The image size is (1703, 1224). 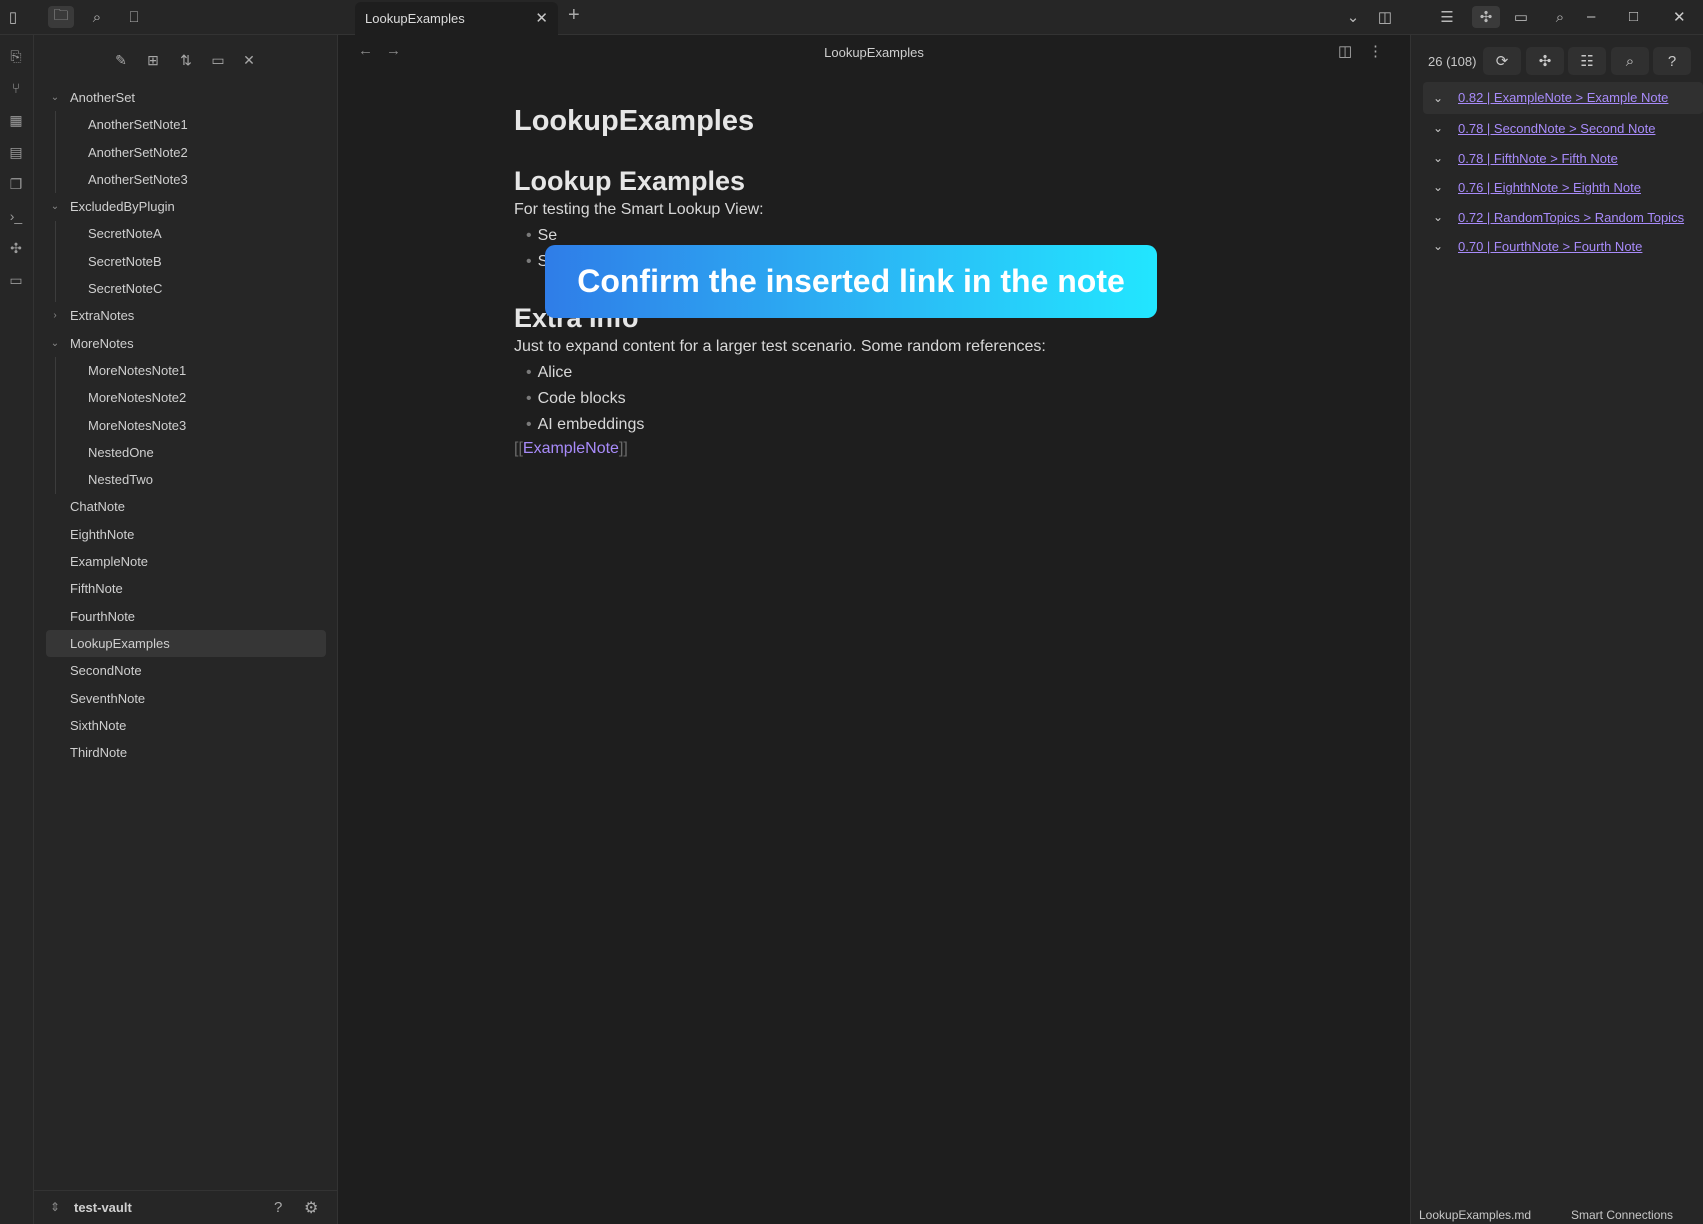 I want to click on file-explorer-icon: 🗀, so click(x=61, y=17).